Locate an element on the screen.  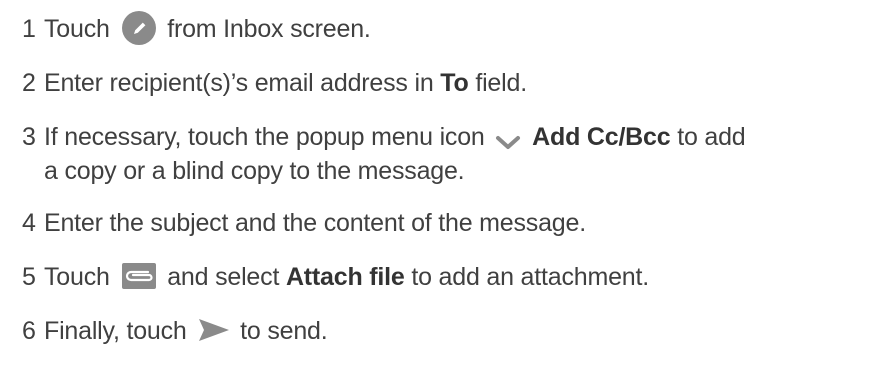
step-text-post: to add an attachment. is located at coordinates (530, 277).